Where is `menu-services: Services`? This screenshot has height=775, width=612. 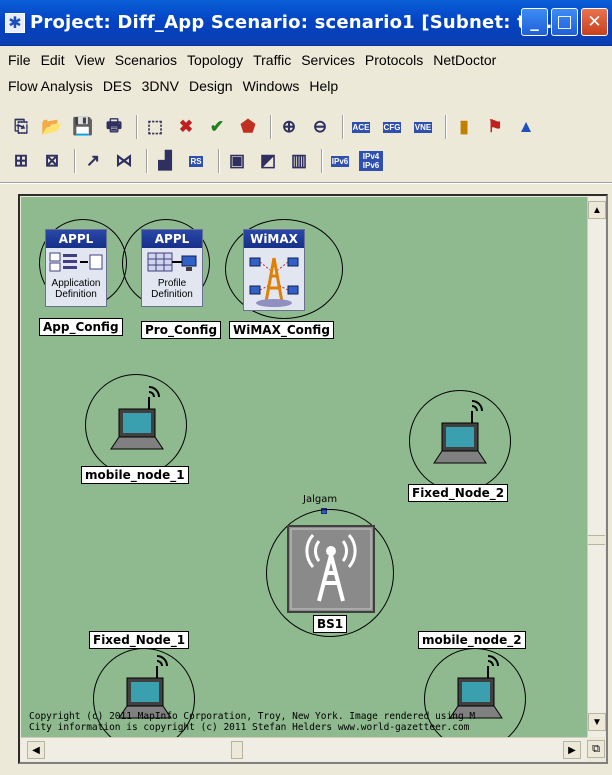
menu-services: Services is located at coordinates (328, 60).